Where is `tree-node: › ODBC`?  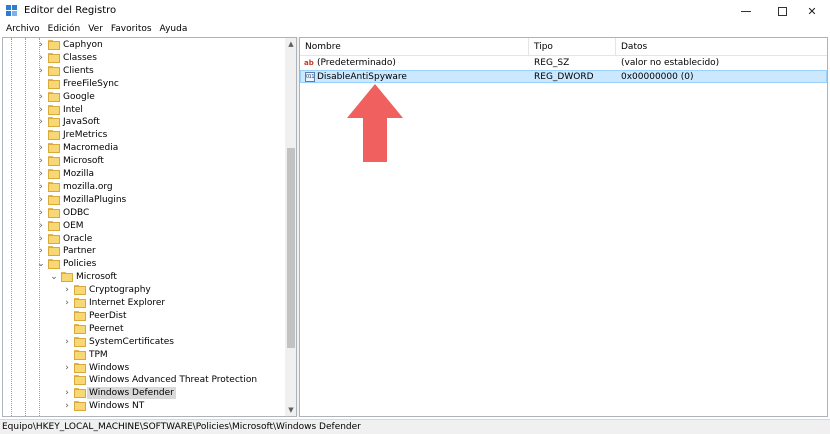 tree-node: › ODBC is located at coordinates (144, 213).